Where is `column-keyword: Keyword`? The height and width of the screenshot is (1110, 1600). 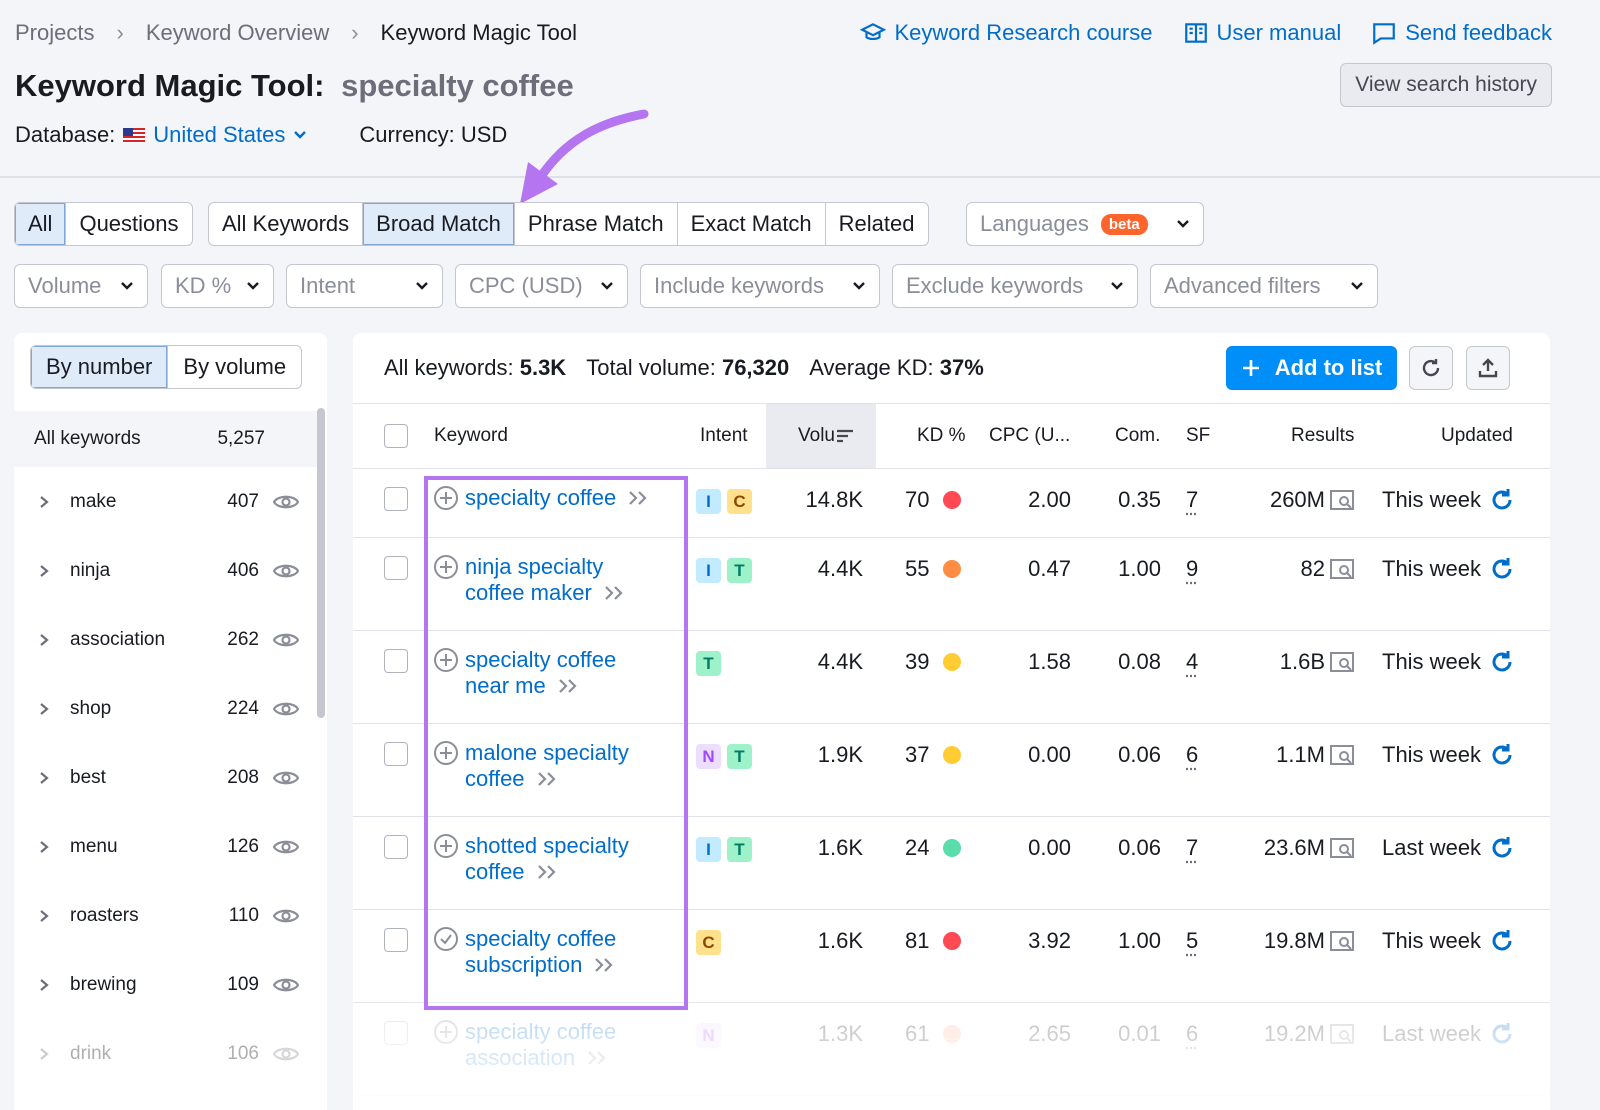
column-keyword: Keyword is located at coordinates (471, 436).